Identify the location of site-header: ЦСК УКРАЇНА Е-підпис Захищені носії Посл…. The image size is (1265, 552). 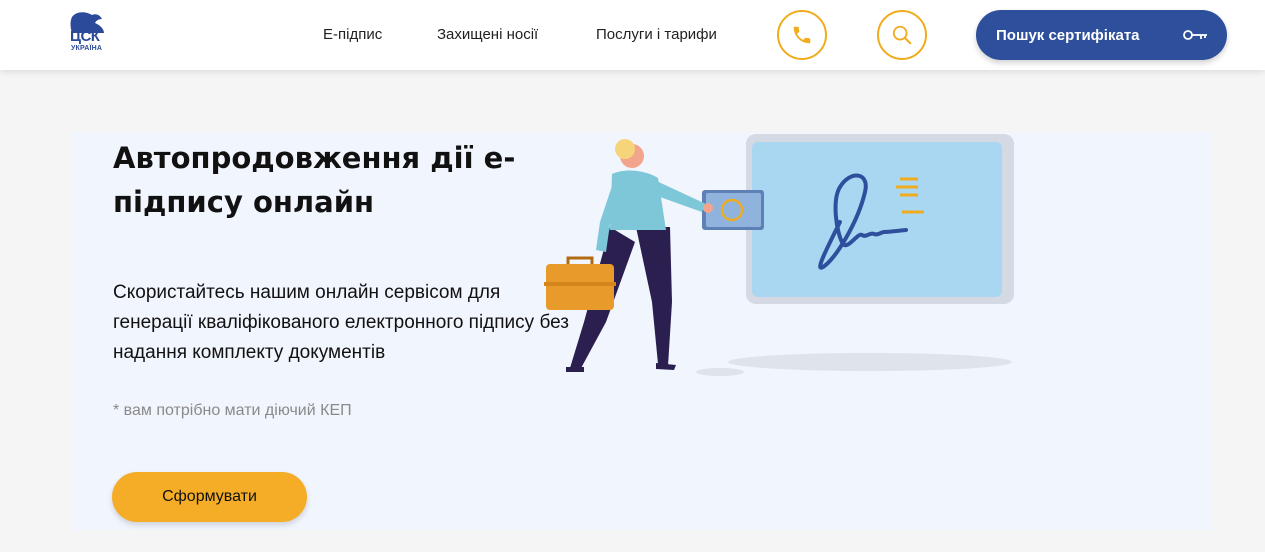
(632, 35).